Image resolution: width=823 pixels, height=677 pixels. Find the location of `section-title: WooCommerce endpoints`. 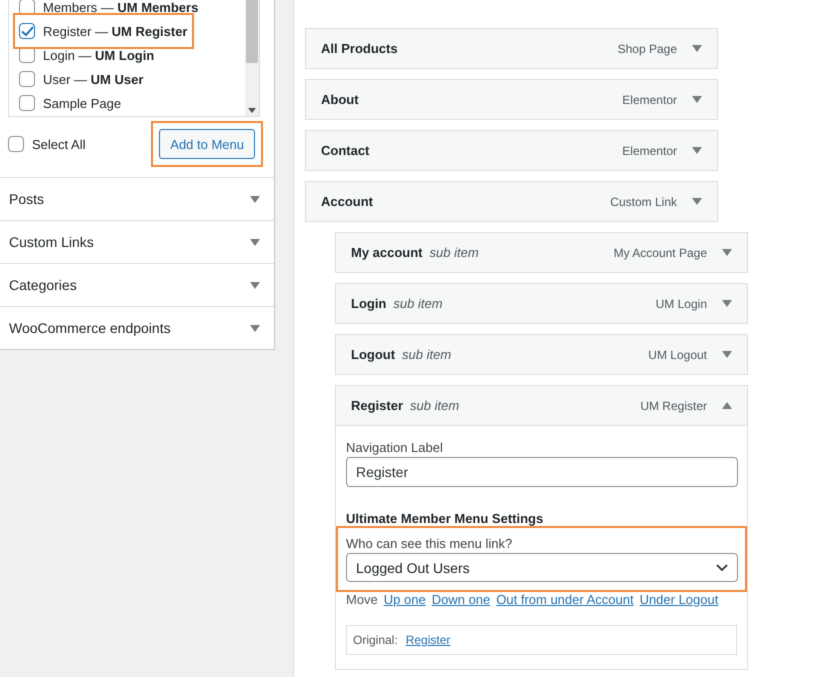

section-title: WooCommerce endpoints is located at coordinates (90, 328).